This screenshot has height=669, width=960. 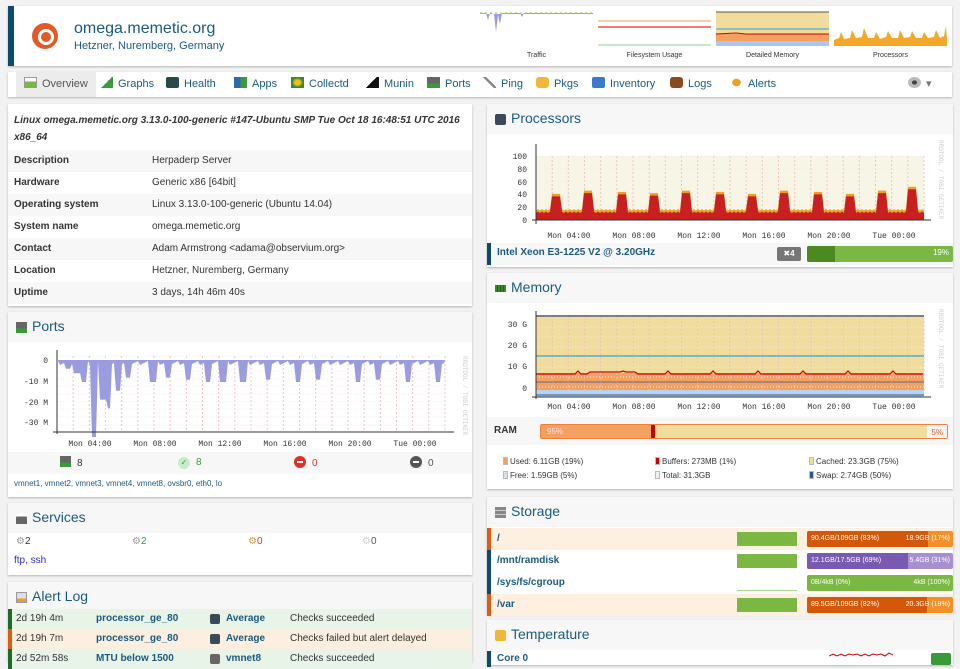 I want to click on mount-point: /var, so click(x=506, y=605).